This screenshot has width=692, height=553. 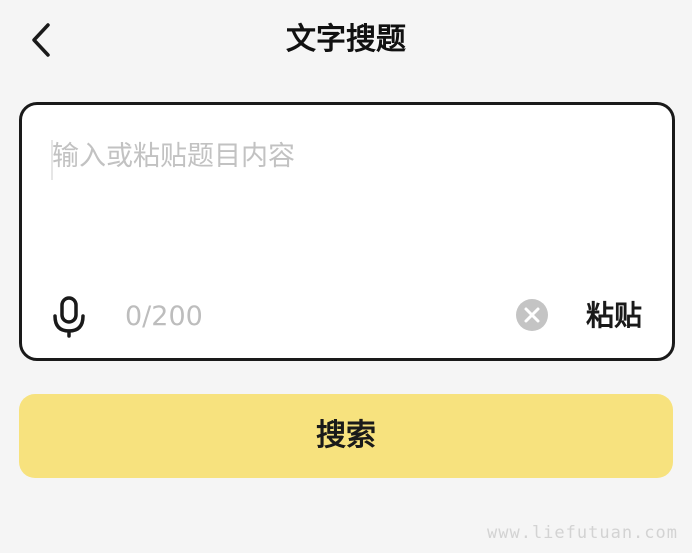 I want to click on microphone-icon, so click(x=69, y=317).